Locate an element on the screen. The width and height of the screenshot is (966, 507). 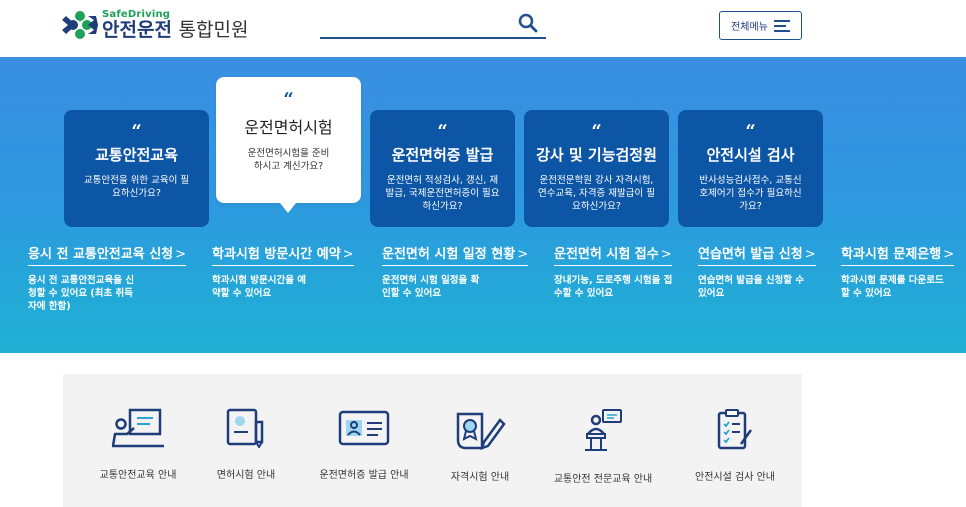
service-label: 교통안전 전문교육 안내 is located at coordinates (603, 479).